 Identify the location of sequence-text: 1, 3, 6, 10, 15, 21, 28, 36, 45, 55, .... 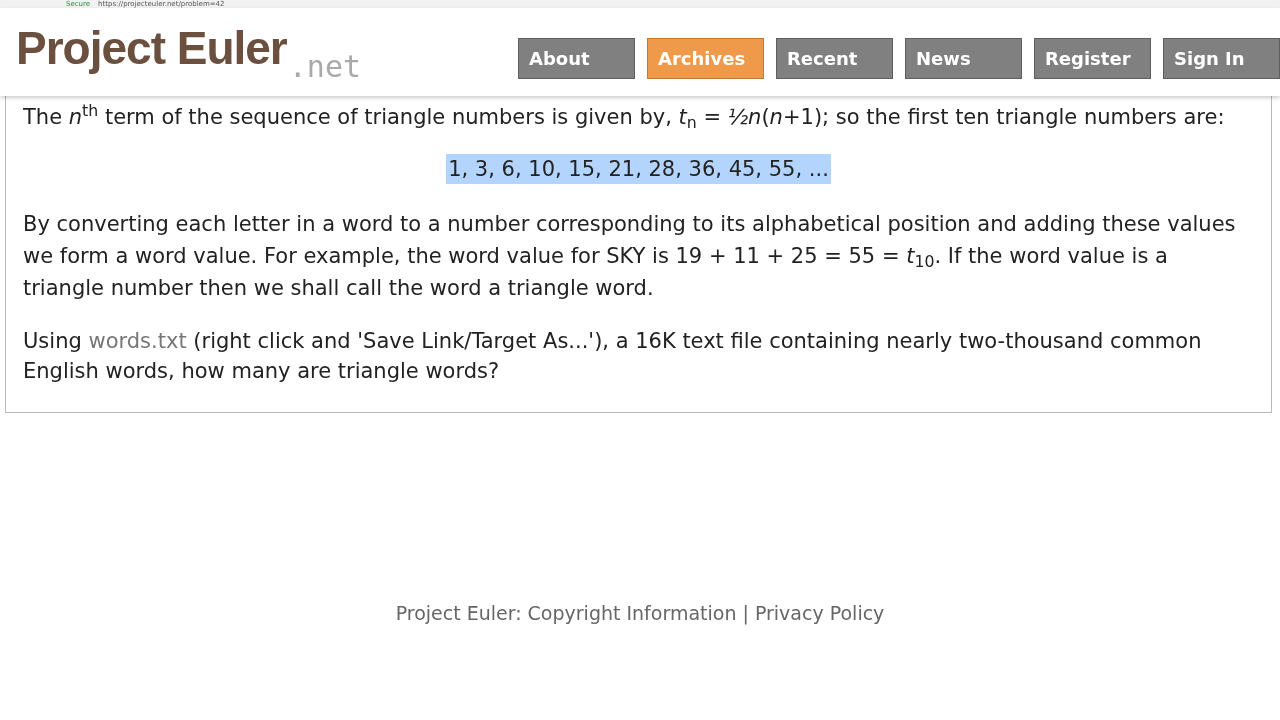
(638, 169).